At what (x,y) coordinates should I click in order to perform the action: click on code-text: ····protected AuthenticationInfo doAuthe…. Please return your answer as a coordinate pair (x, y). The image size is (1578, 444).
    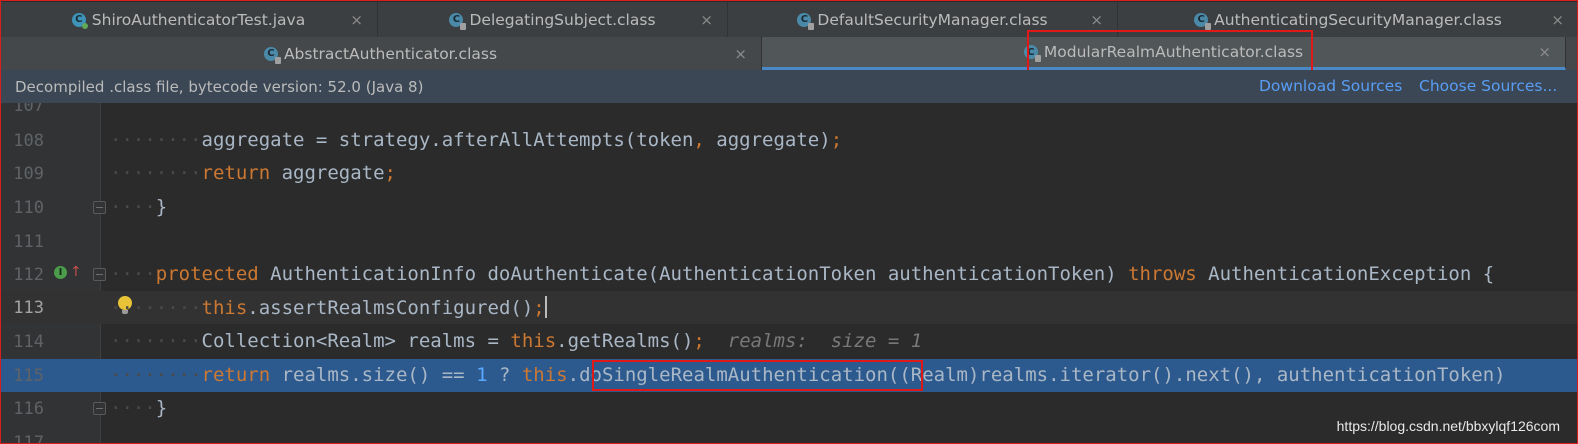
    Looking at the image, I should click on (802, 274).